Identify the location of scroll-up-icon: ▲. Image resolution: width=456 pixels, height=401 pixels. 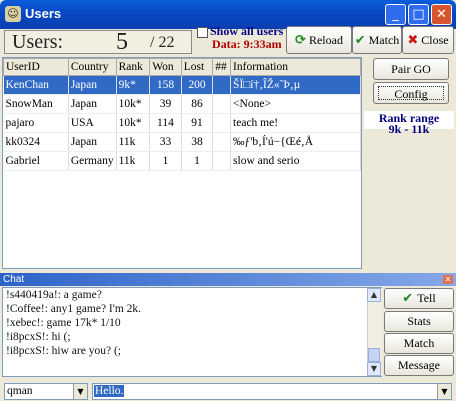
(374, 295).